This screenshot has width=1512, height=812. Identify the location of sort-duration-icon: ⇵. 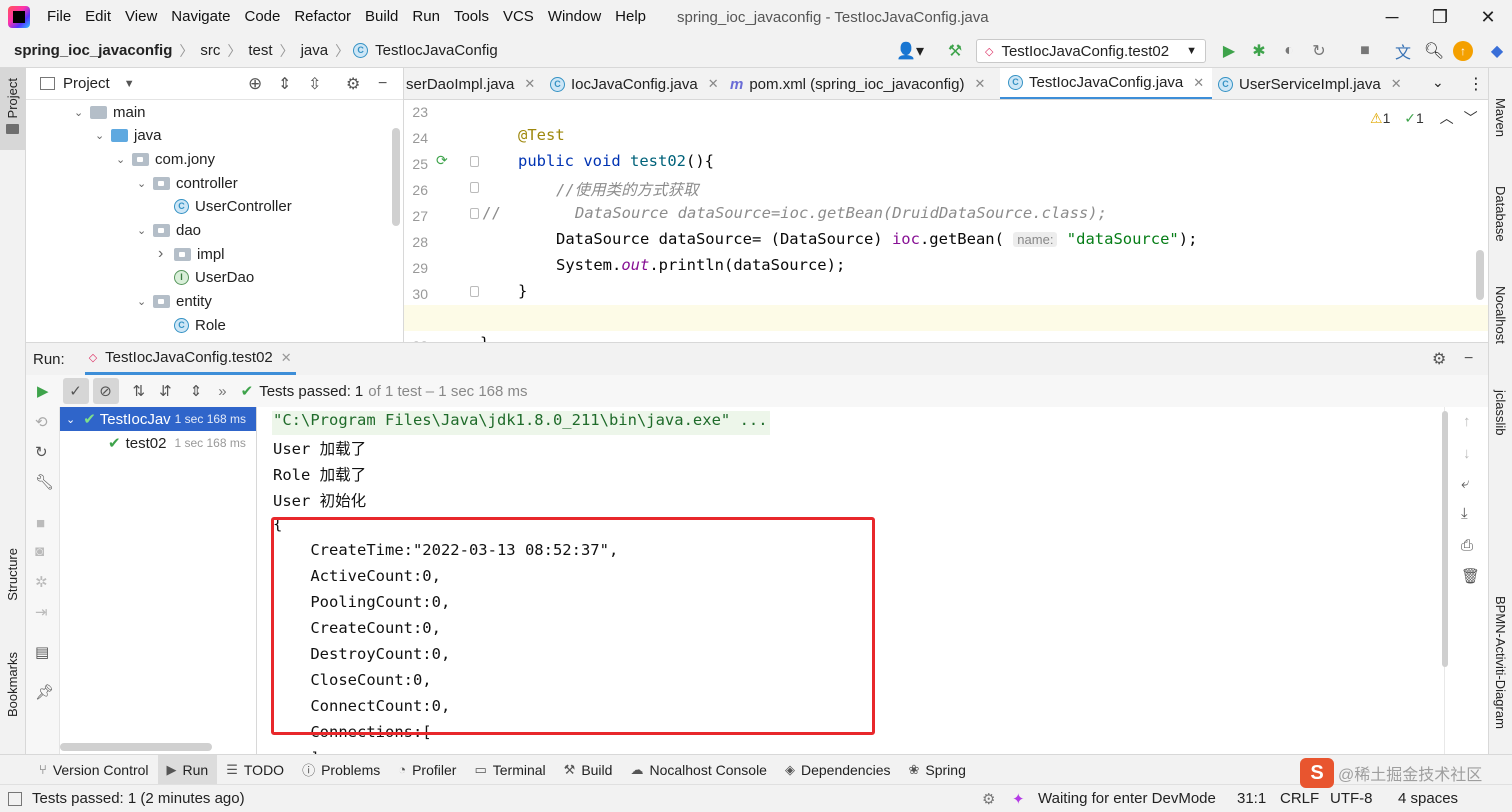
(165, 391).